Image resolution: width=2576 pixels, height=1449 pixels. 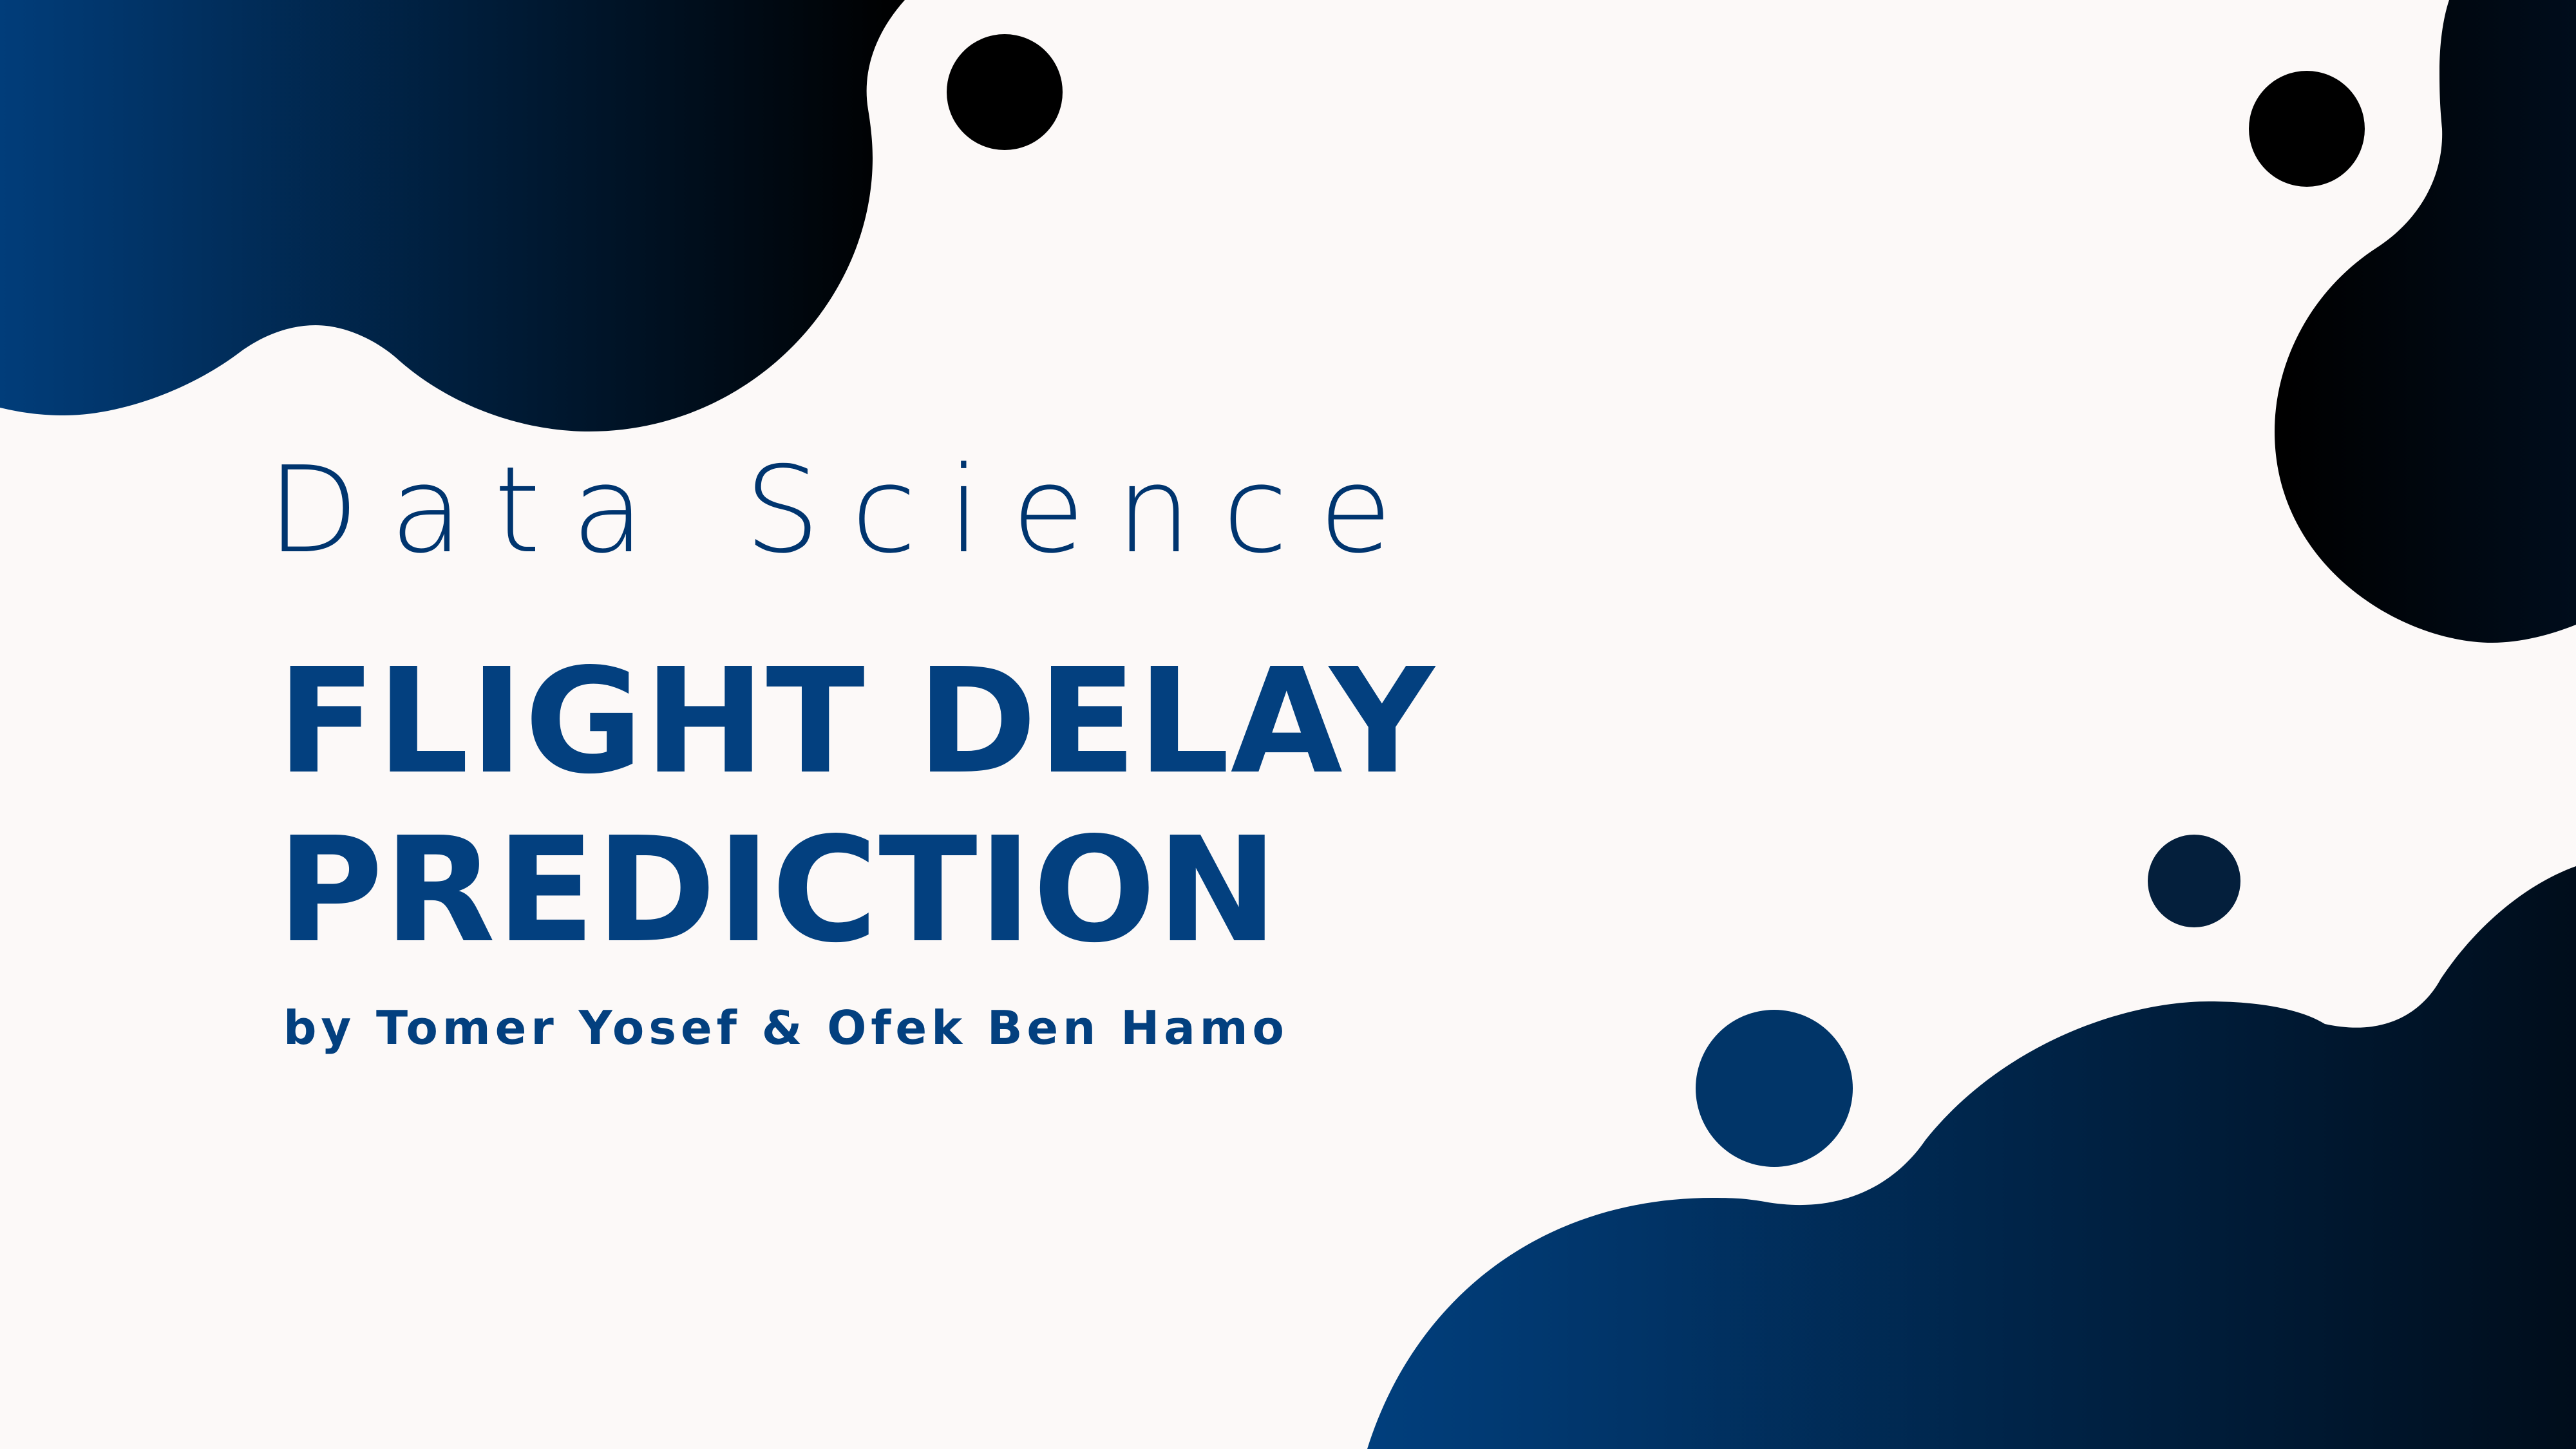 I want to click on top-left-blob-shape, so click(x=452, y=215).